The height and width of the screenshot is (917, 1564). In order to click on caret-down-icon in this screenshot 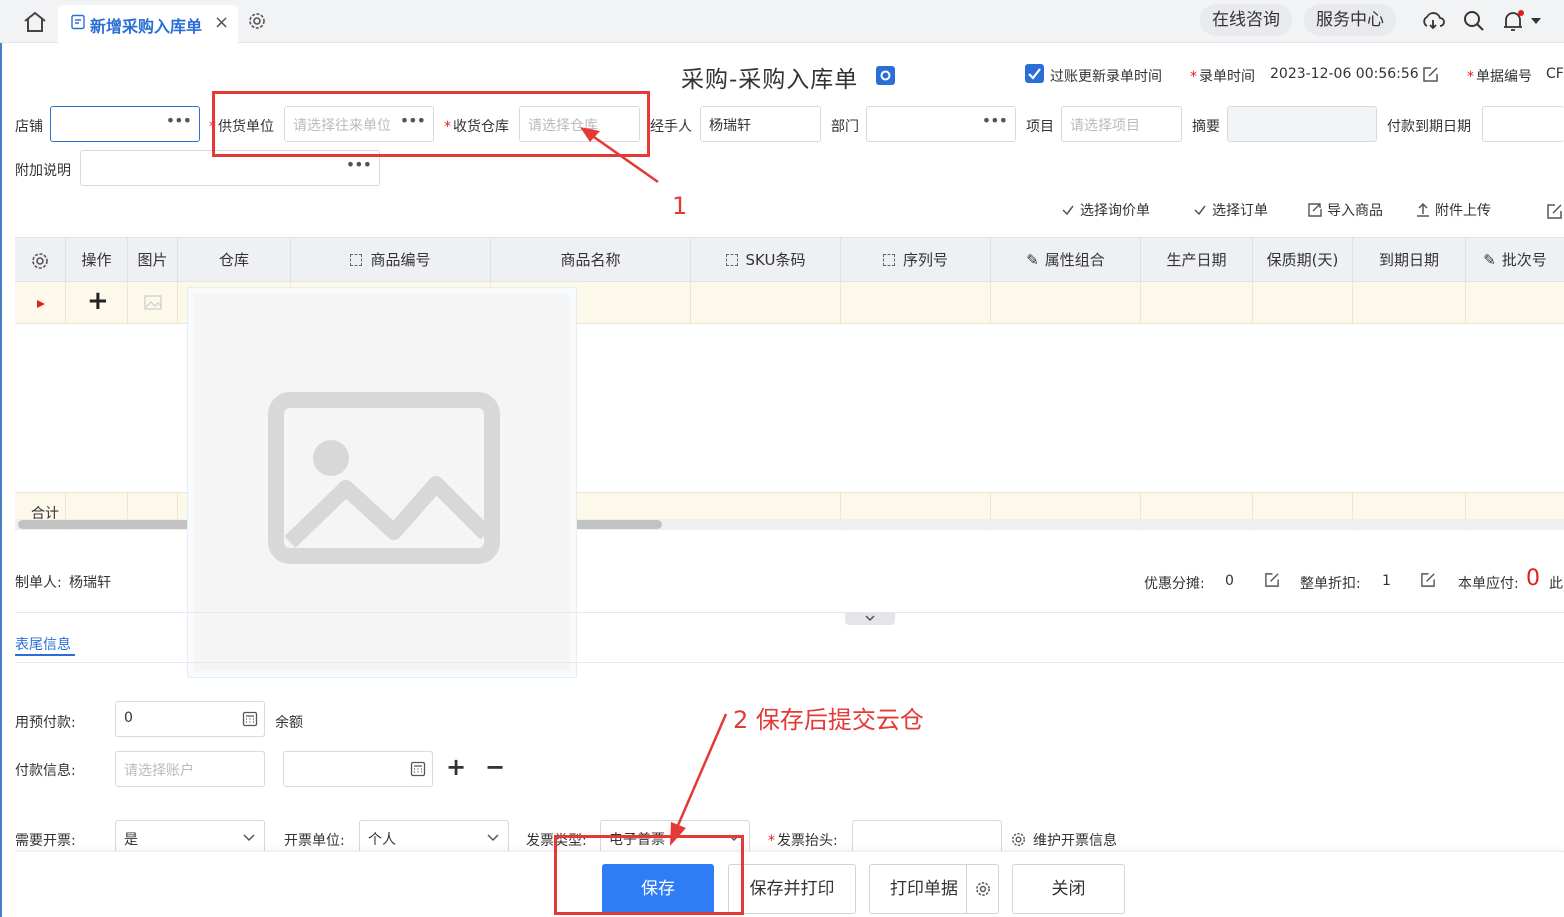, I will do `click(1536, 21)`.